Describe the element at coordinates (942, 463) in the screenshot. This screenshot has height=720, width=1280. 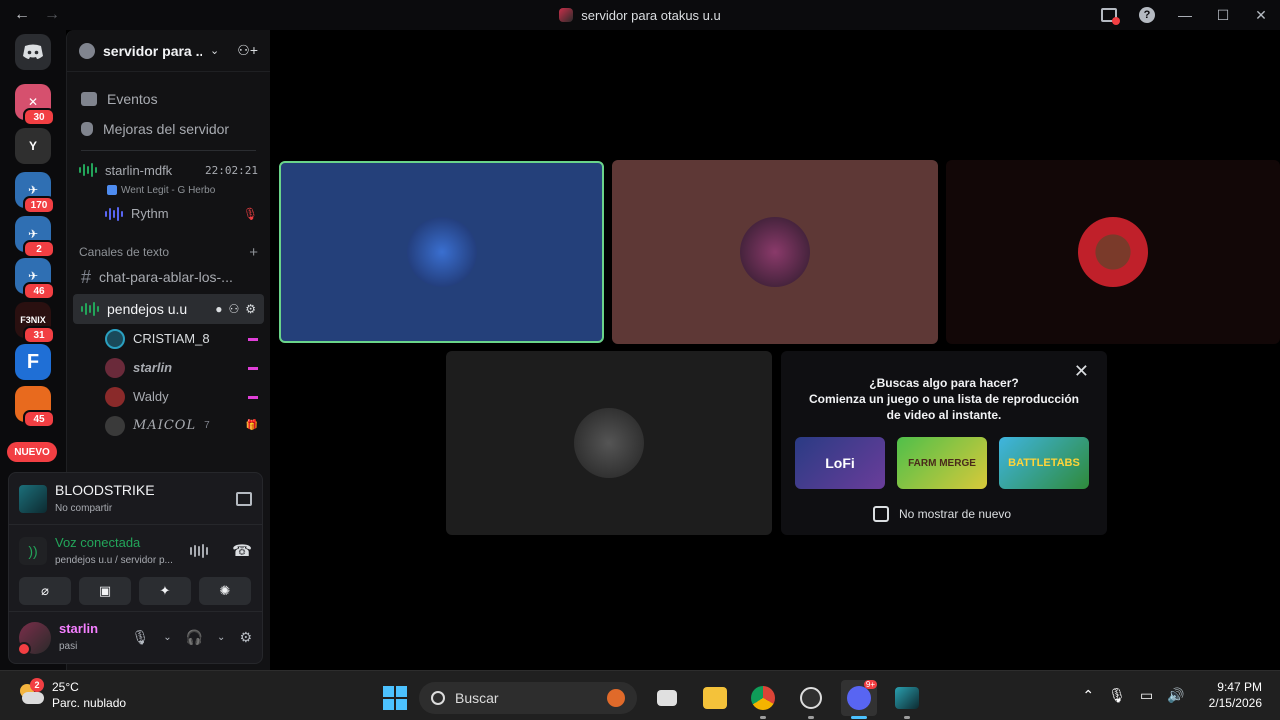
I see `activity-card-farm: FARM MERGE` at that location.